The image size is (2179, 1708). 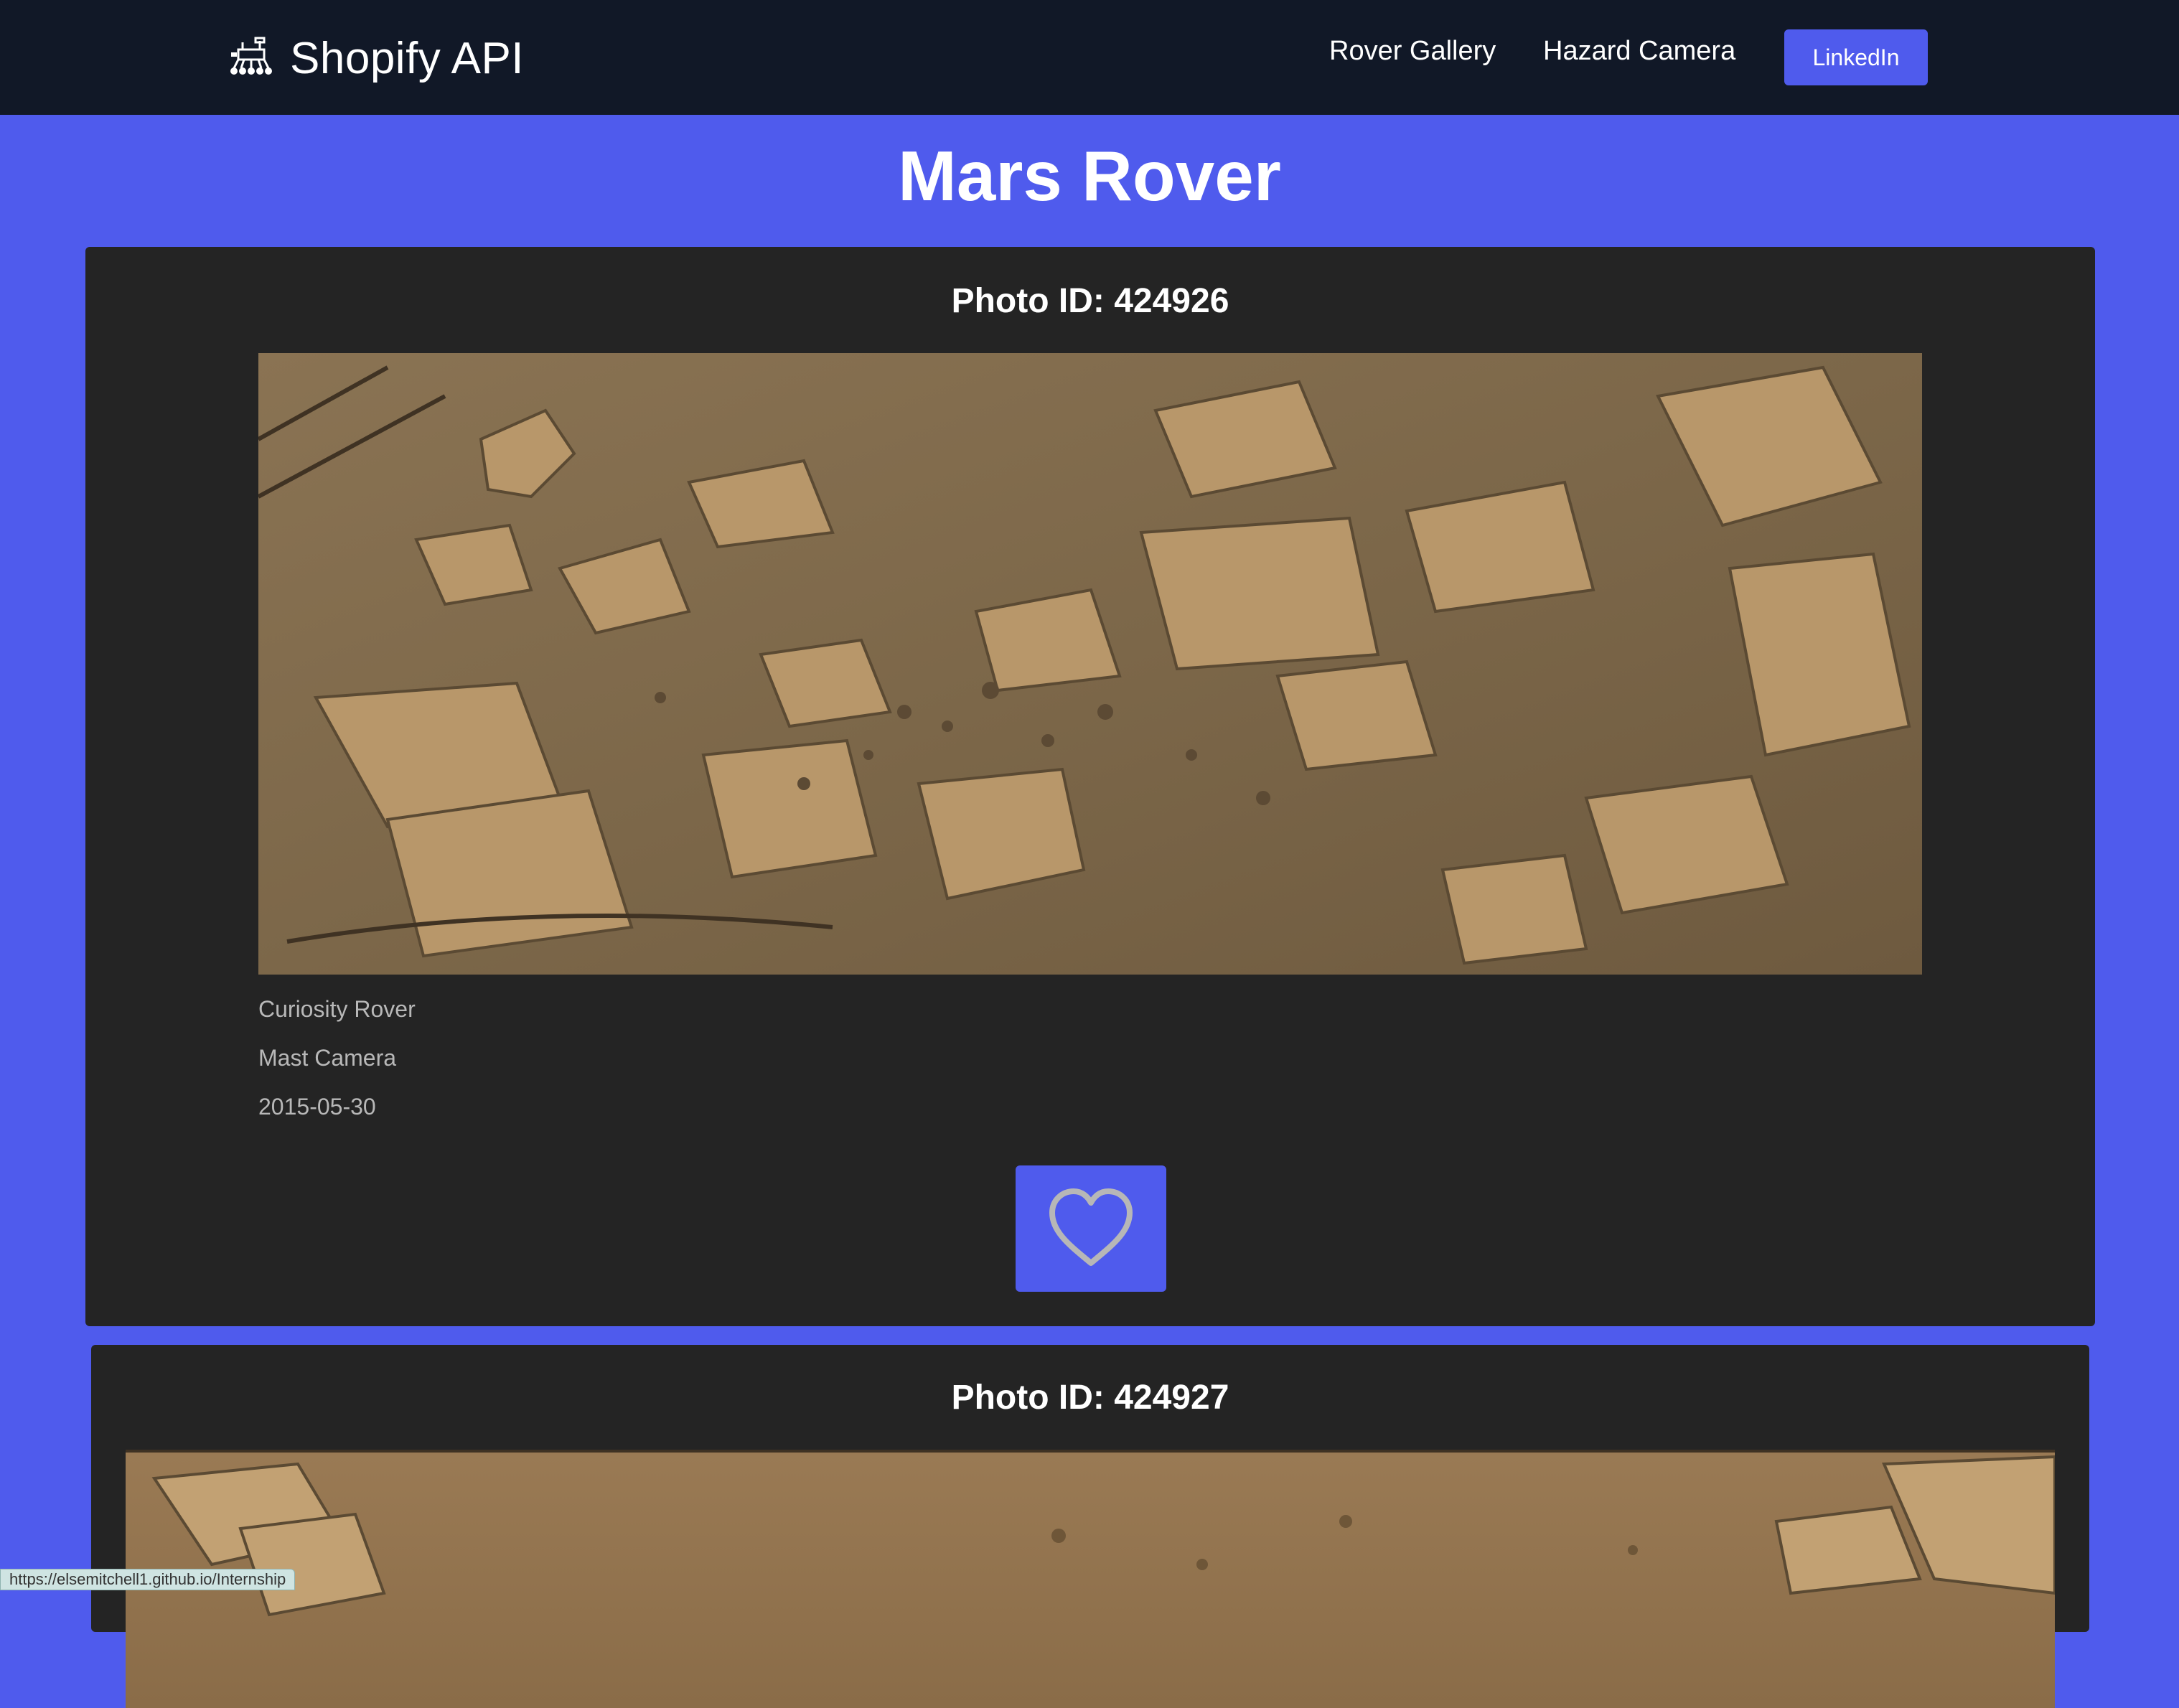 I want to click on heart-icon, so click(x=1091, y=1227).